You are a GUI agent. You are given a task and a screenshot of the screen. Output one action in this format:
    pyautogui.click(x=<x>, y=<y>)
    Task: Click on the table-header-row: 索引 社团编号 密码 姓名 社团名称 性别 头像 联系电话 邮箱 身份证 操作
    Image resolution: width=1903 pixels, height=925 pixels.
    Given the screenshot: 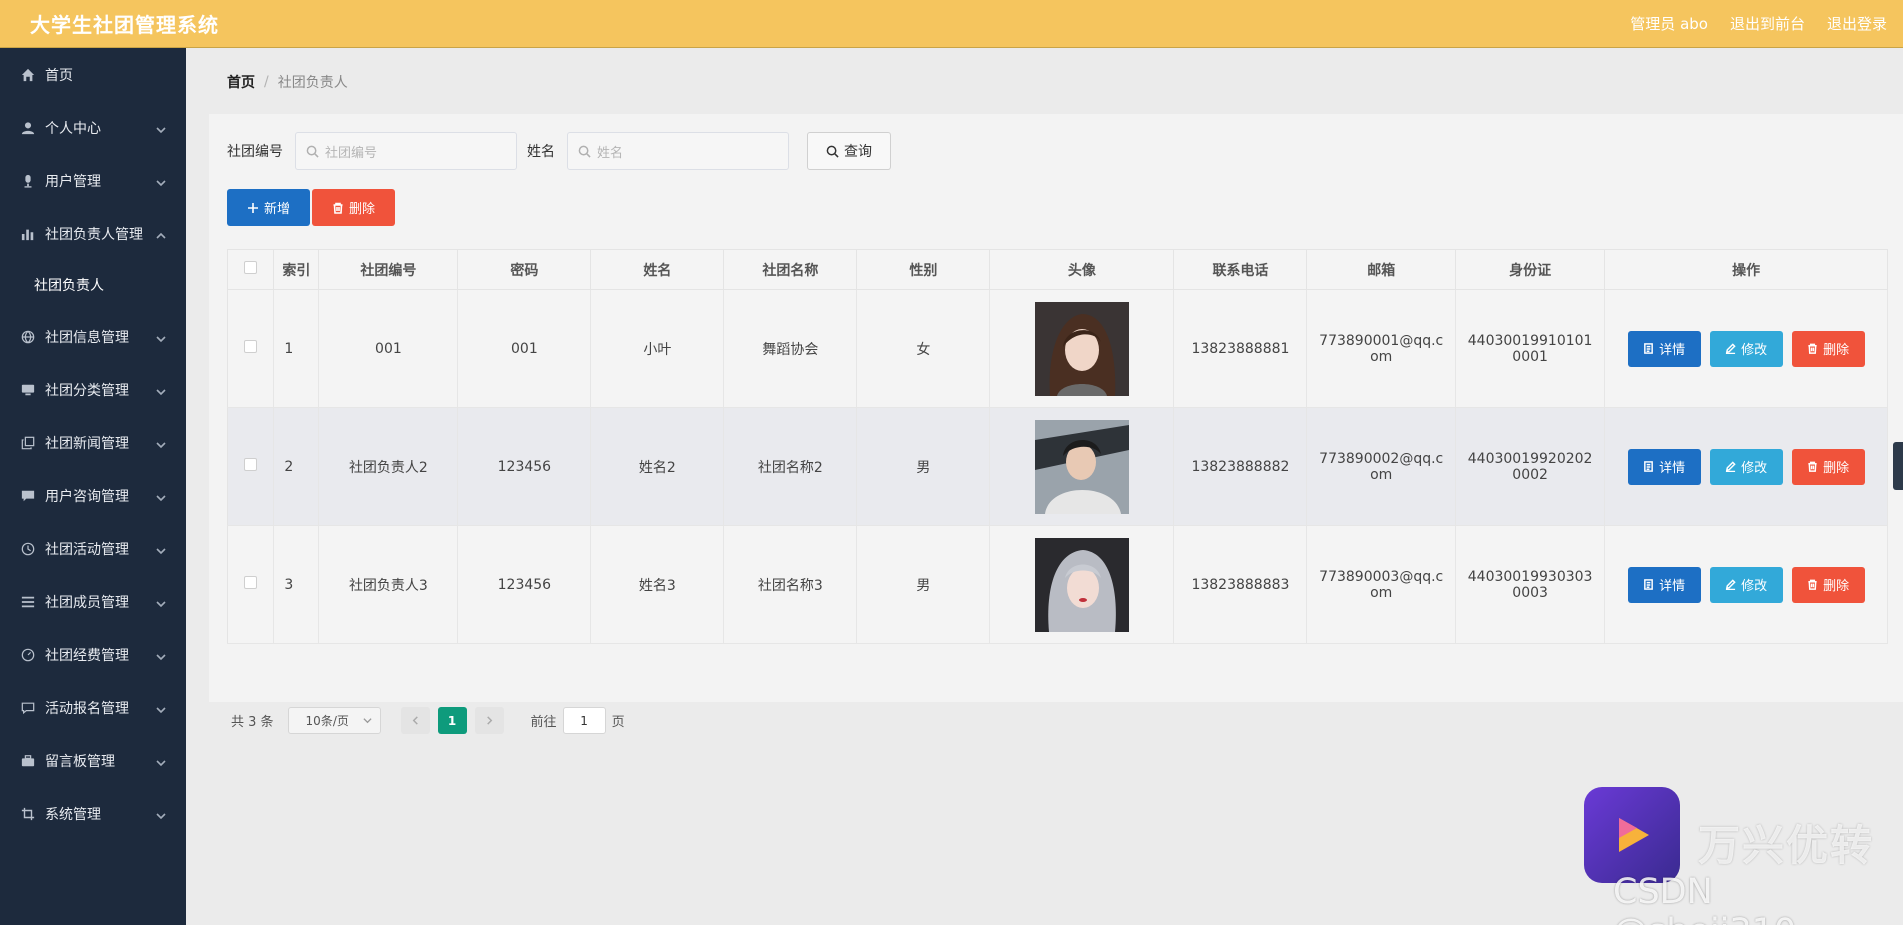 What is the action you would take?
    pyautogui.click(x=1057, y=269)
    